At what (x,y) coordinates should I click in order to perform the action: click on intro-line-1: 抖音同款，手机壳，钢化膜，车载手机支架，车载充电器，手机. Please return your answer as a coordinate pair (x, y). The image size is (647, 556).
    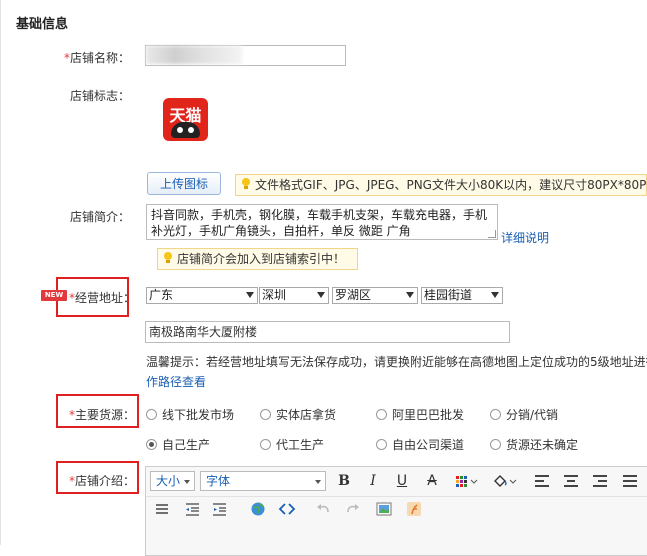
    Looking at the image, I should click on (319, 215).